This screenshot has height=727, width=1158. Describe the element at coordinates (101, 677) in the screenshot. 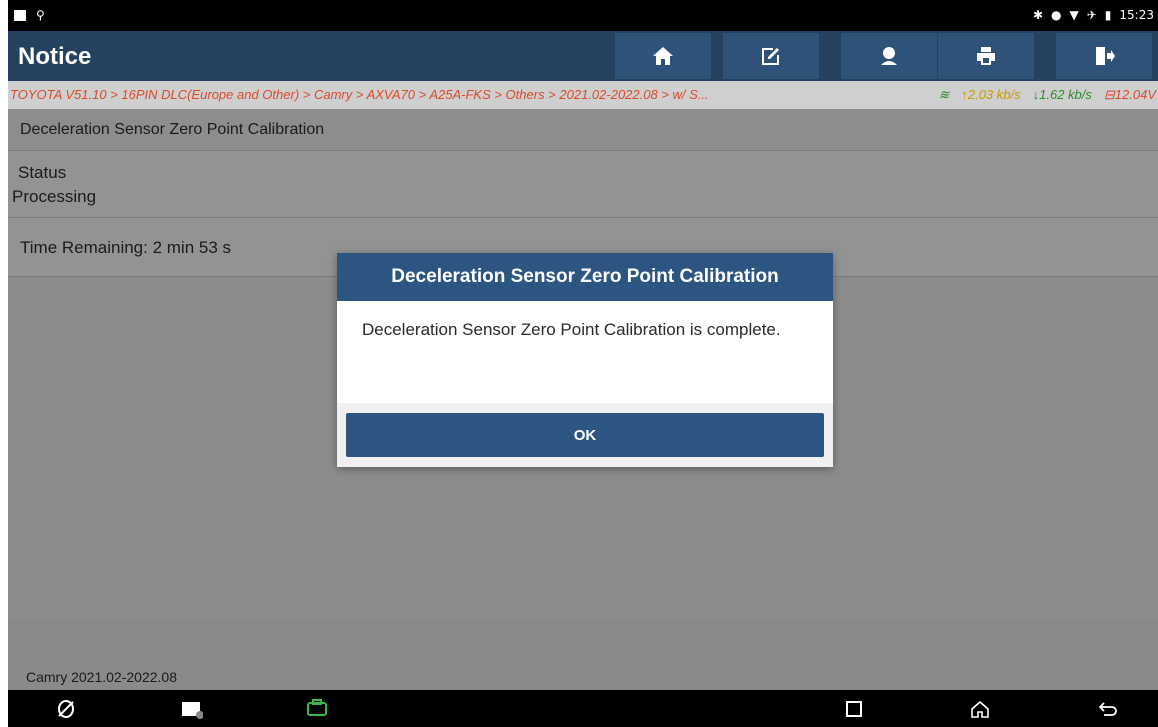

I see `vehicle-info: Camry 2021.02-2022.08` at that location.